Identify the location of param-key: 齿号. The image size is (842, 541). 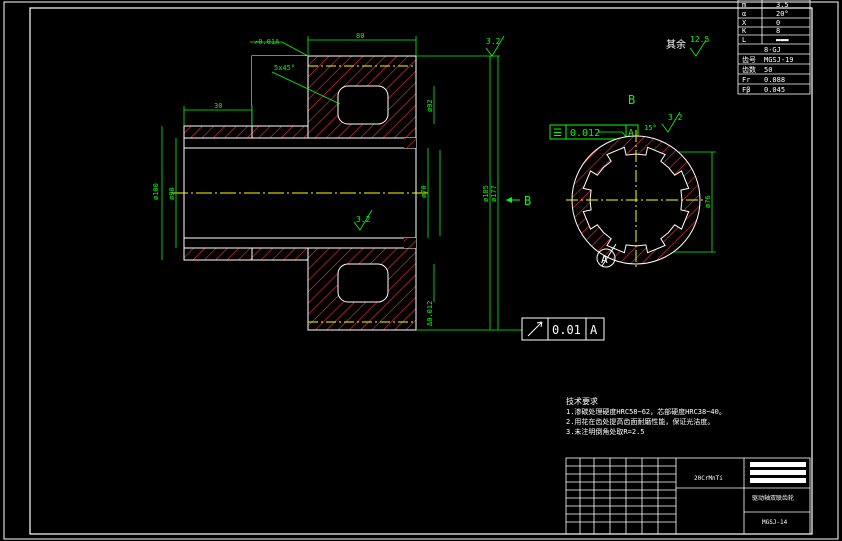
(749, 60).